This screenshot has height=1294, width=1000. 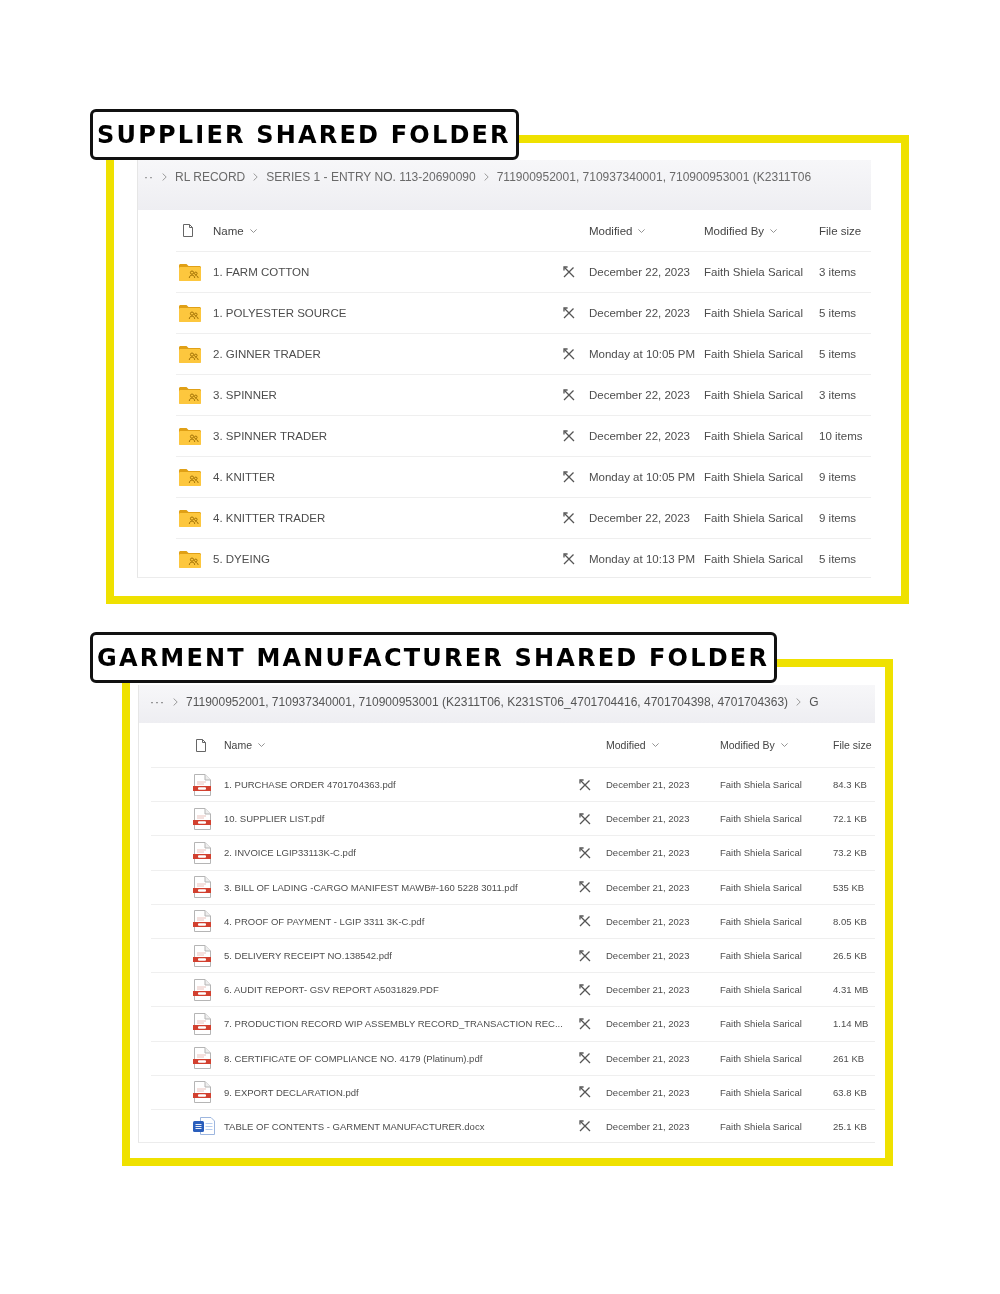 I want to click on breadcrumb-more-button: ··, so click(x=149, y=177).